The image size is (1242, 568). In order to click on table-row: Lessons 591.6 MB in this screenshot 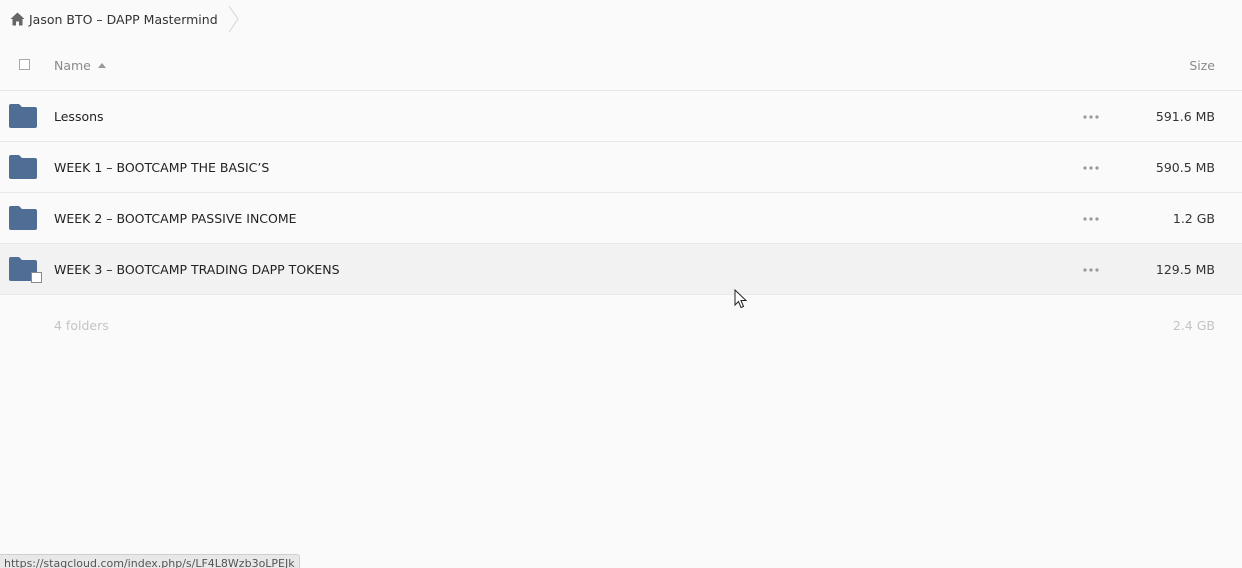, I will do `click(621, 116)`.